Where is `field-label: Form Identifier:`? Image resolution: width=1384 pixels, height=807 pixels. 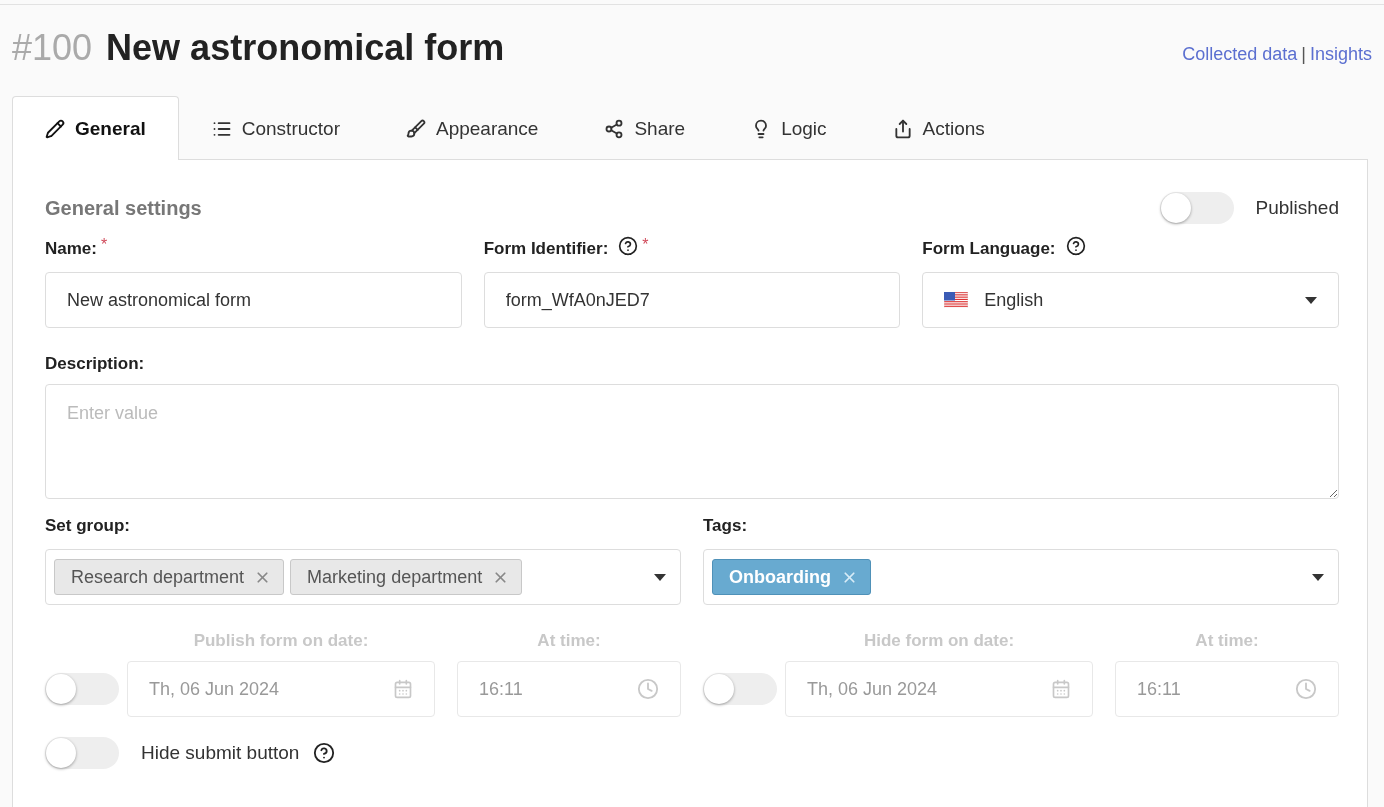 field-label: Form Identifier: is located at coordinates (546, 249).